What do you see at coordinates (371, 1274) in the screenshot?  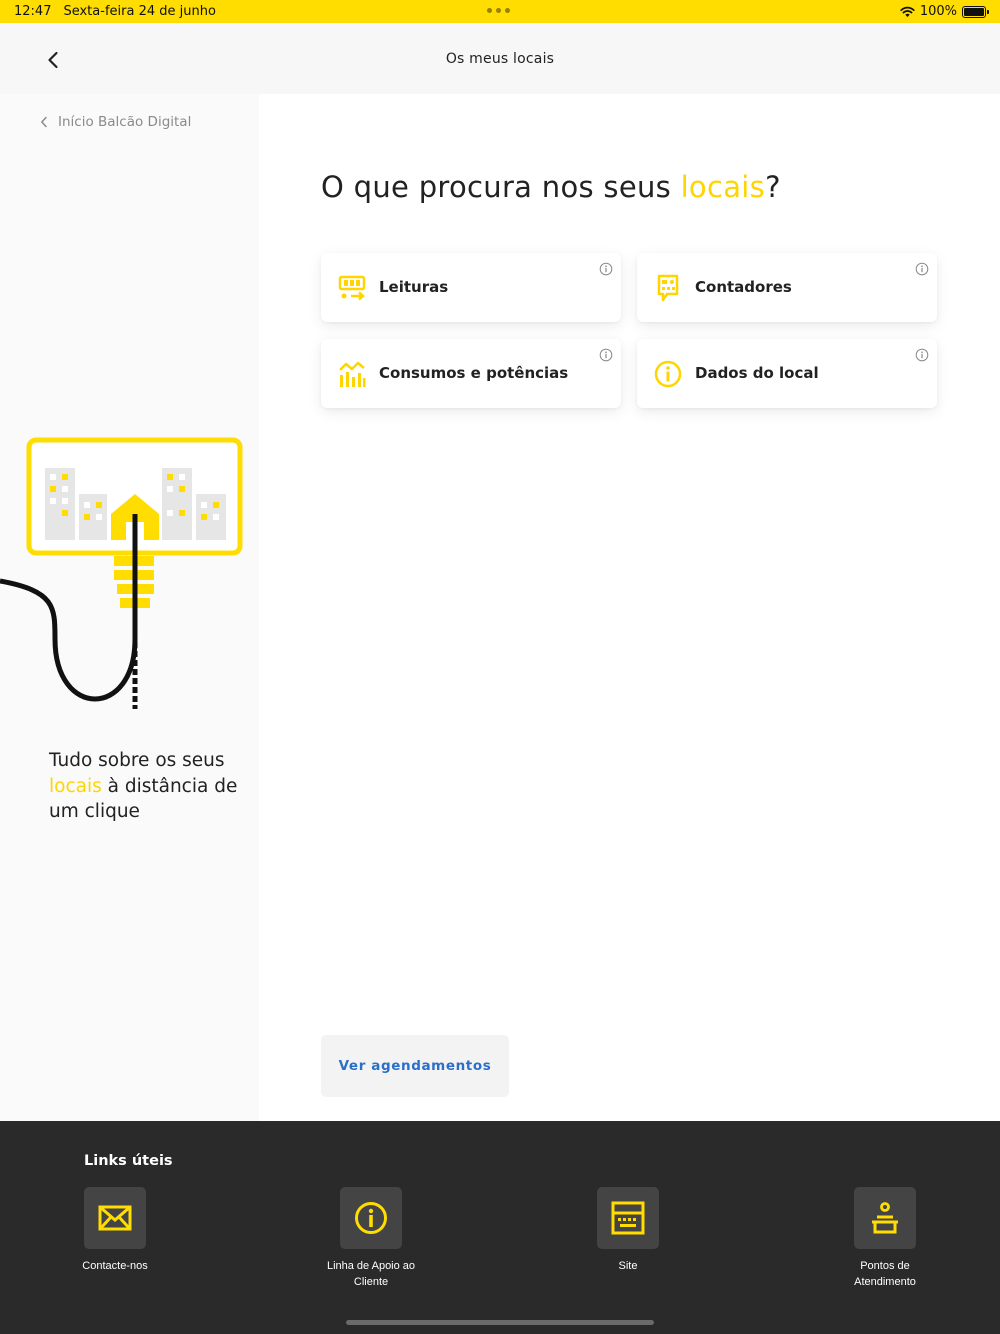 I see `link-label: Linha de Apoio ao Cliente` at bounding box center [371, 1274].